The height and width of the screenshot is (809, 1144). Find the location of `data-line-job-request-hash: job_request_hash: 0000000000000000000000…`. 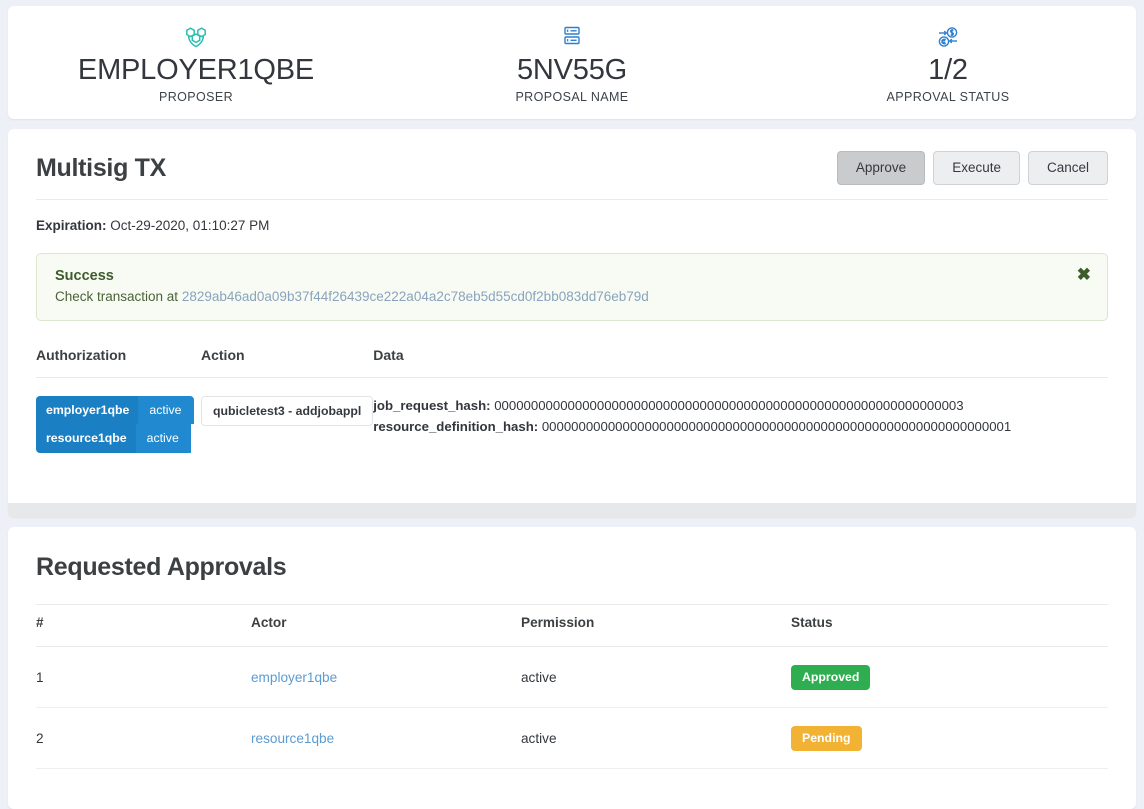

data-line-job-request-hash: job_request_hash: 0000000000000000000000… is located at coordinates (740, 406).